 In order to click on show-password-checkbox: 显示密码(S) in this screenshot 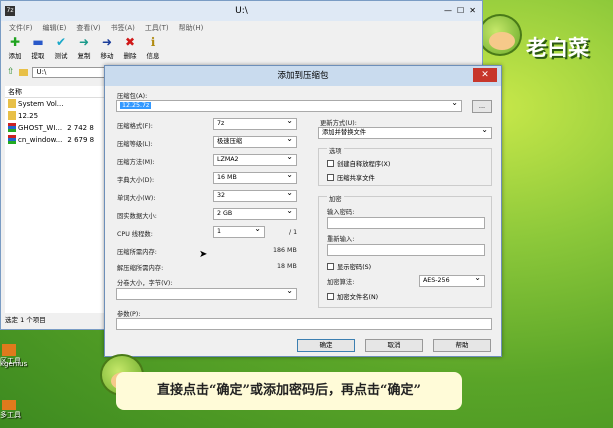, I will do `click(349, 266)`.